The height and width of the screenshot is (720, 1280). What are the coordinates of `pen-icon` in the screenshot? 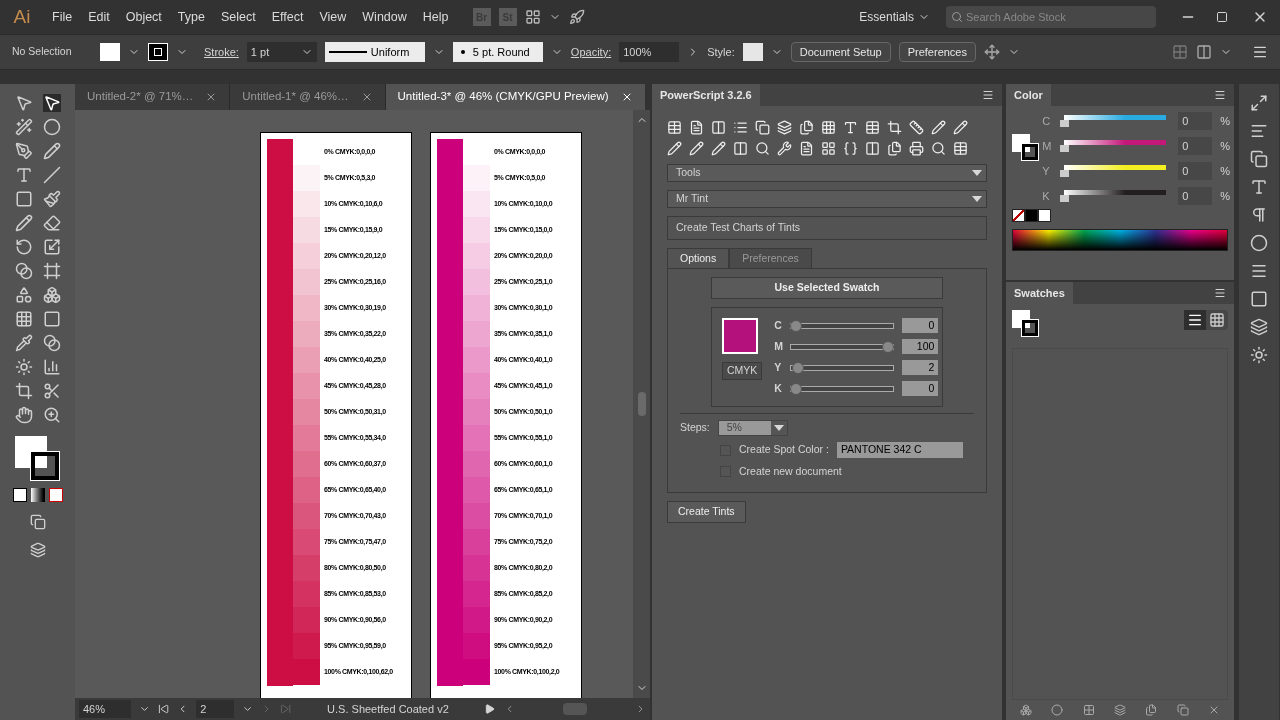 It's located at (23, 151).